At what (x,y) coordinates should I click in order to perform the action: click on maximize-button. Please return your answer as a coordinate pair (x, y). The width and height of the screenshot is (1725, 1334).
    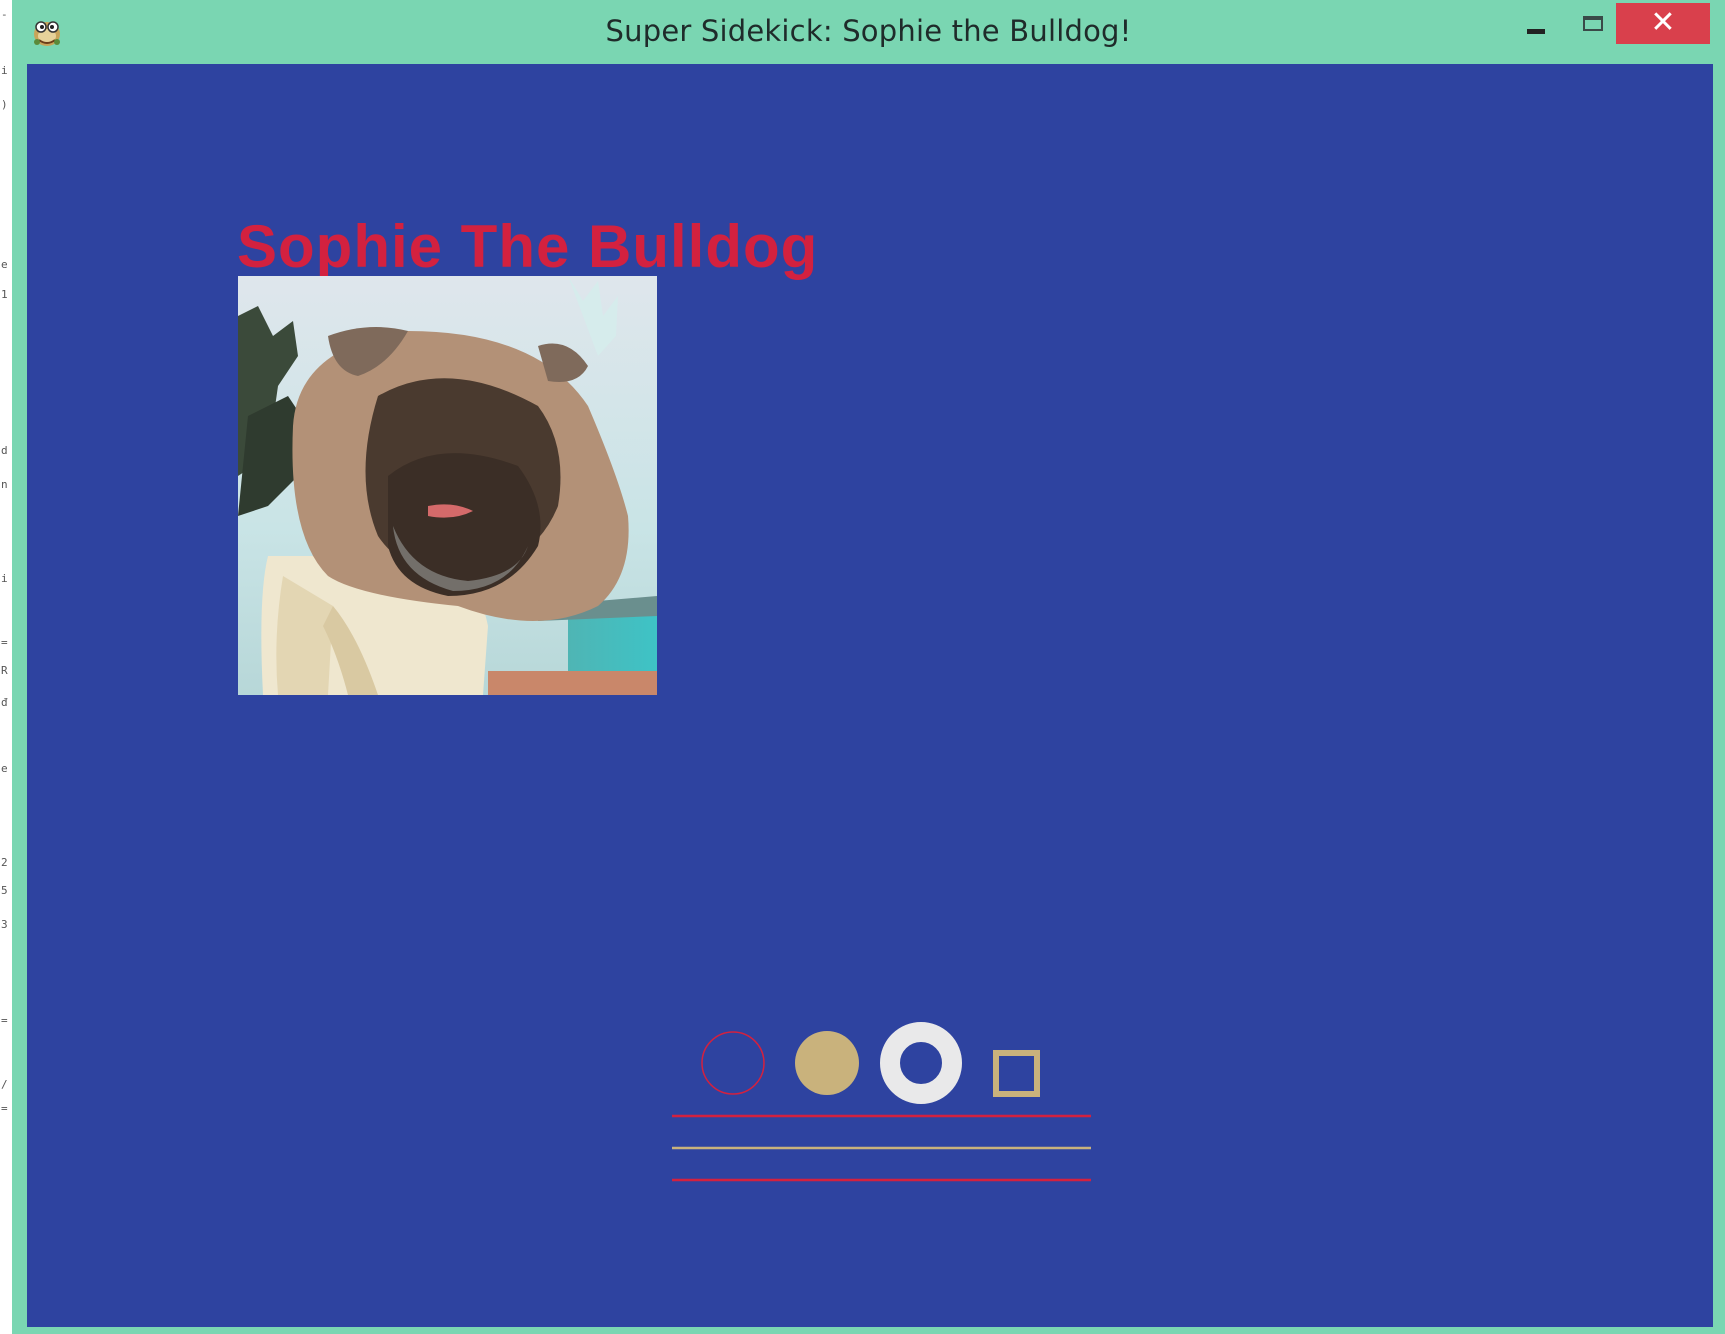
    Looking at the image, I should click on (1596, 28).